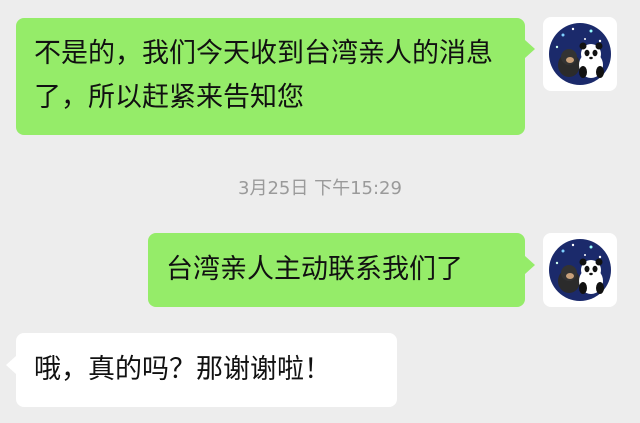 The height and width of the screenshot is (423, 640). I want to click on message-timestamp: 3月25日 下午15:29, so click(320, 188).